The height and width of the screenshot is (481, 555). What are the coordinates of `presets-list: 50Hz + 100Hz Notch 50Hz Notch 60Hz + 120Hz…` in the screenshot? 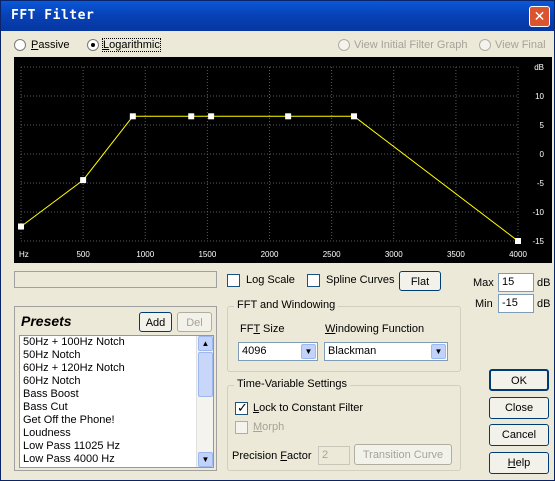 It's located at (116, 401).